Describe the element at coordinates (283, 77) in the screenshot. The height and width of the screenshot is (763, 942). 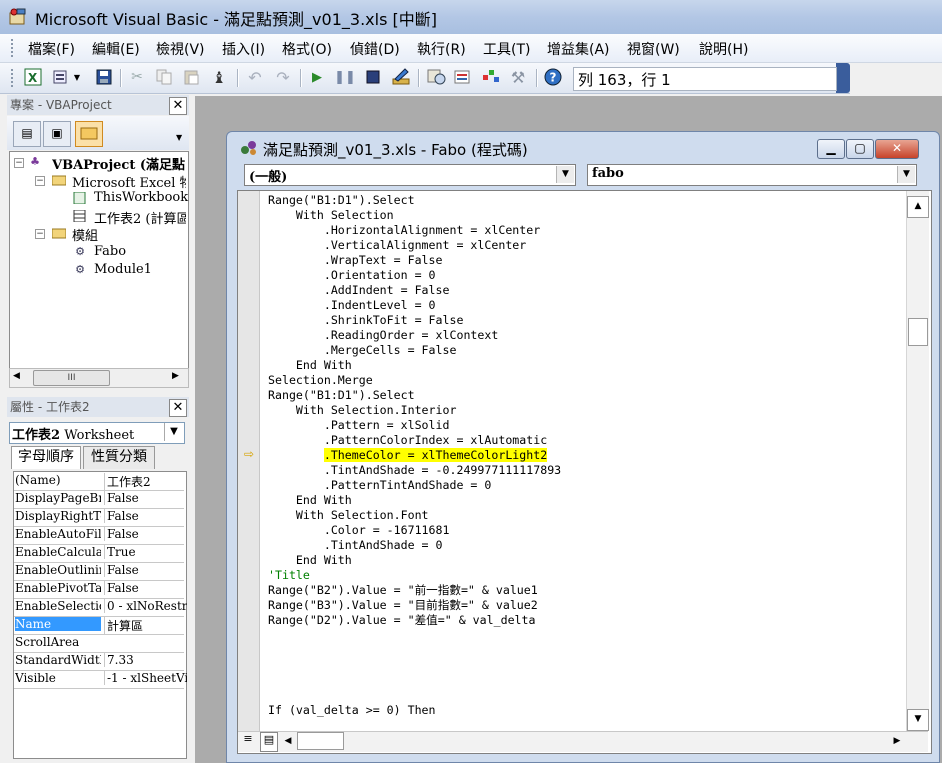
I see `redo-icon: ↷` at that location.